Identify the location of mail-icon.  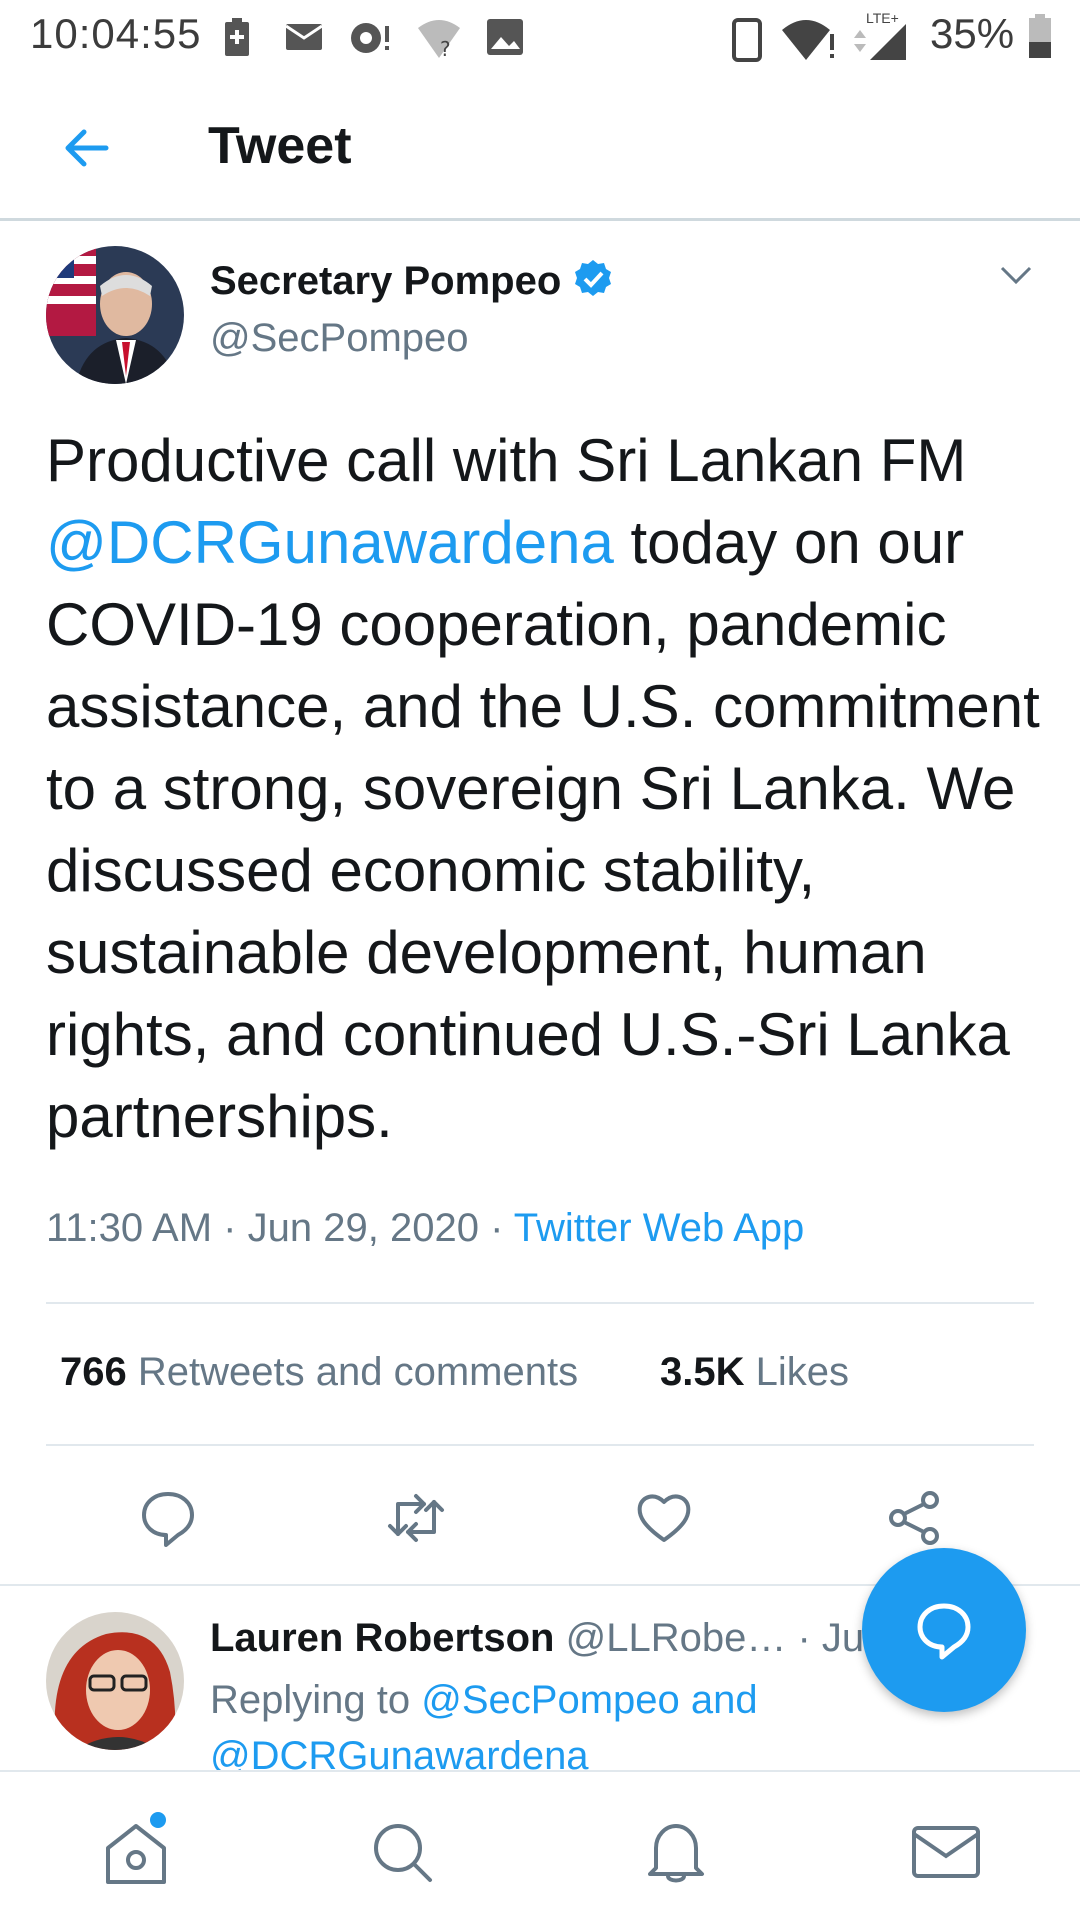
(304, 40).